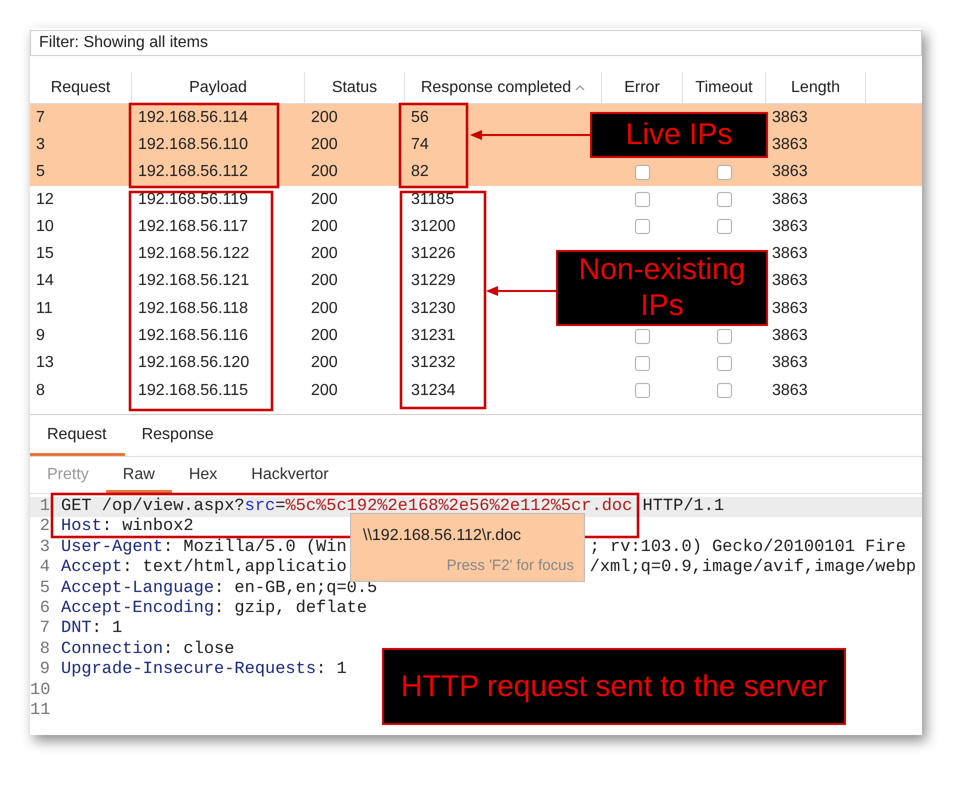 This screenshot has height=791, width=960. I want to click on table-cell: 7, so click(40, 117).